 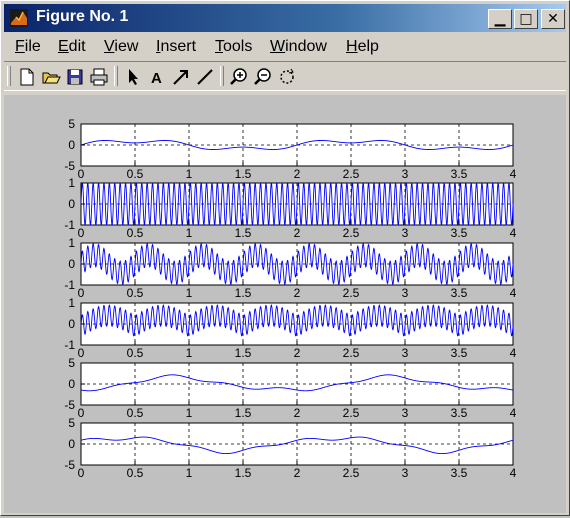 I want to click on save-icon, so click(x=75, y=77).